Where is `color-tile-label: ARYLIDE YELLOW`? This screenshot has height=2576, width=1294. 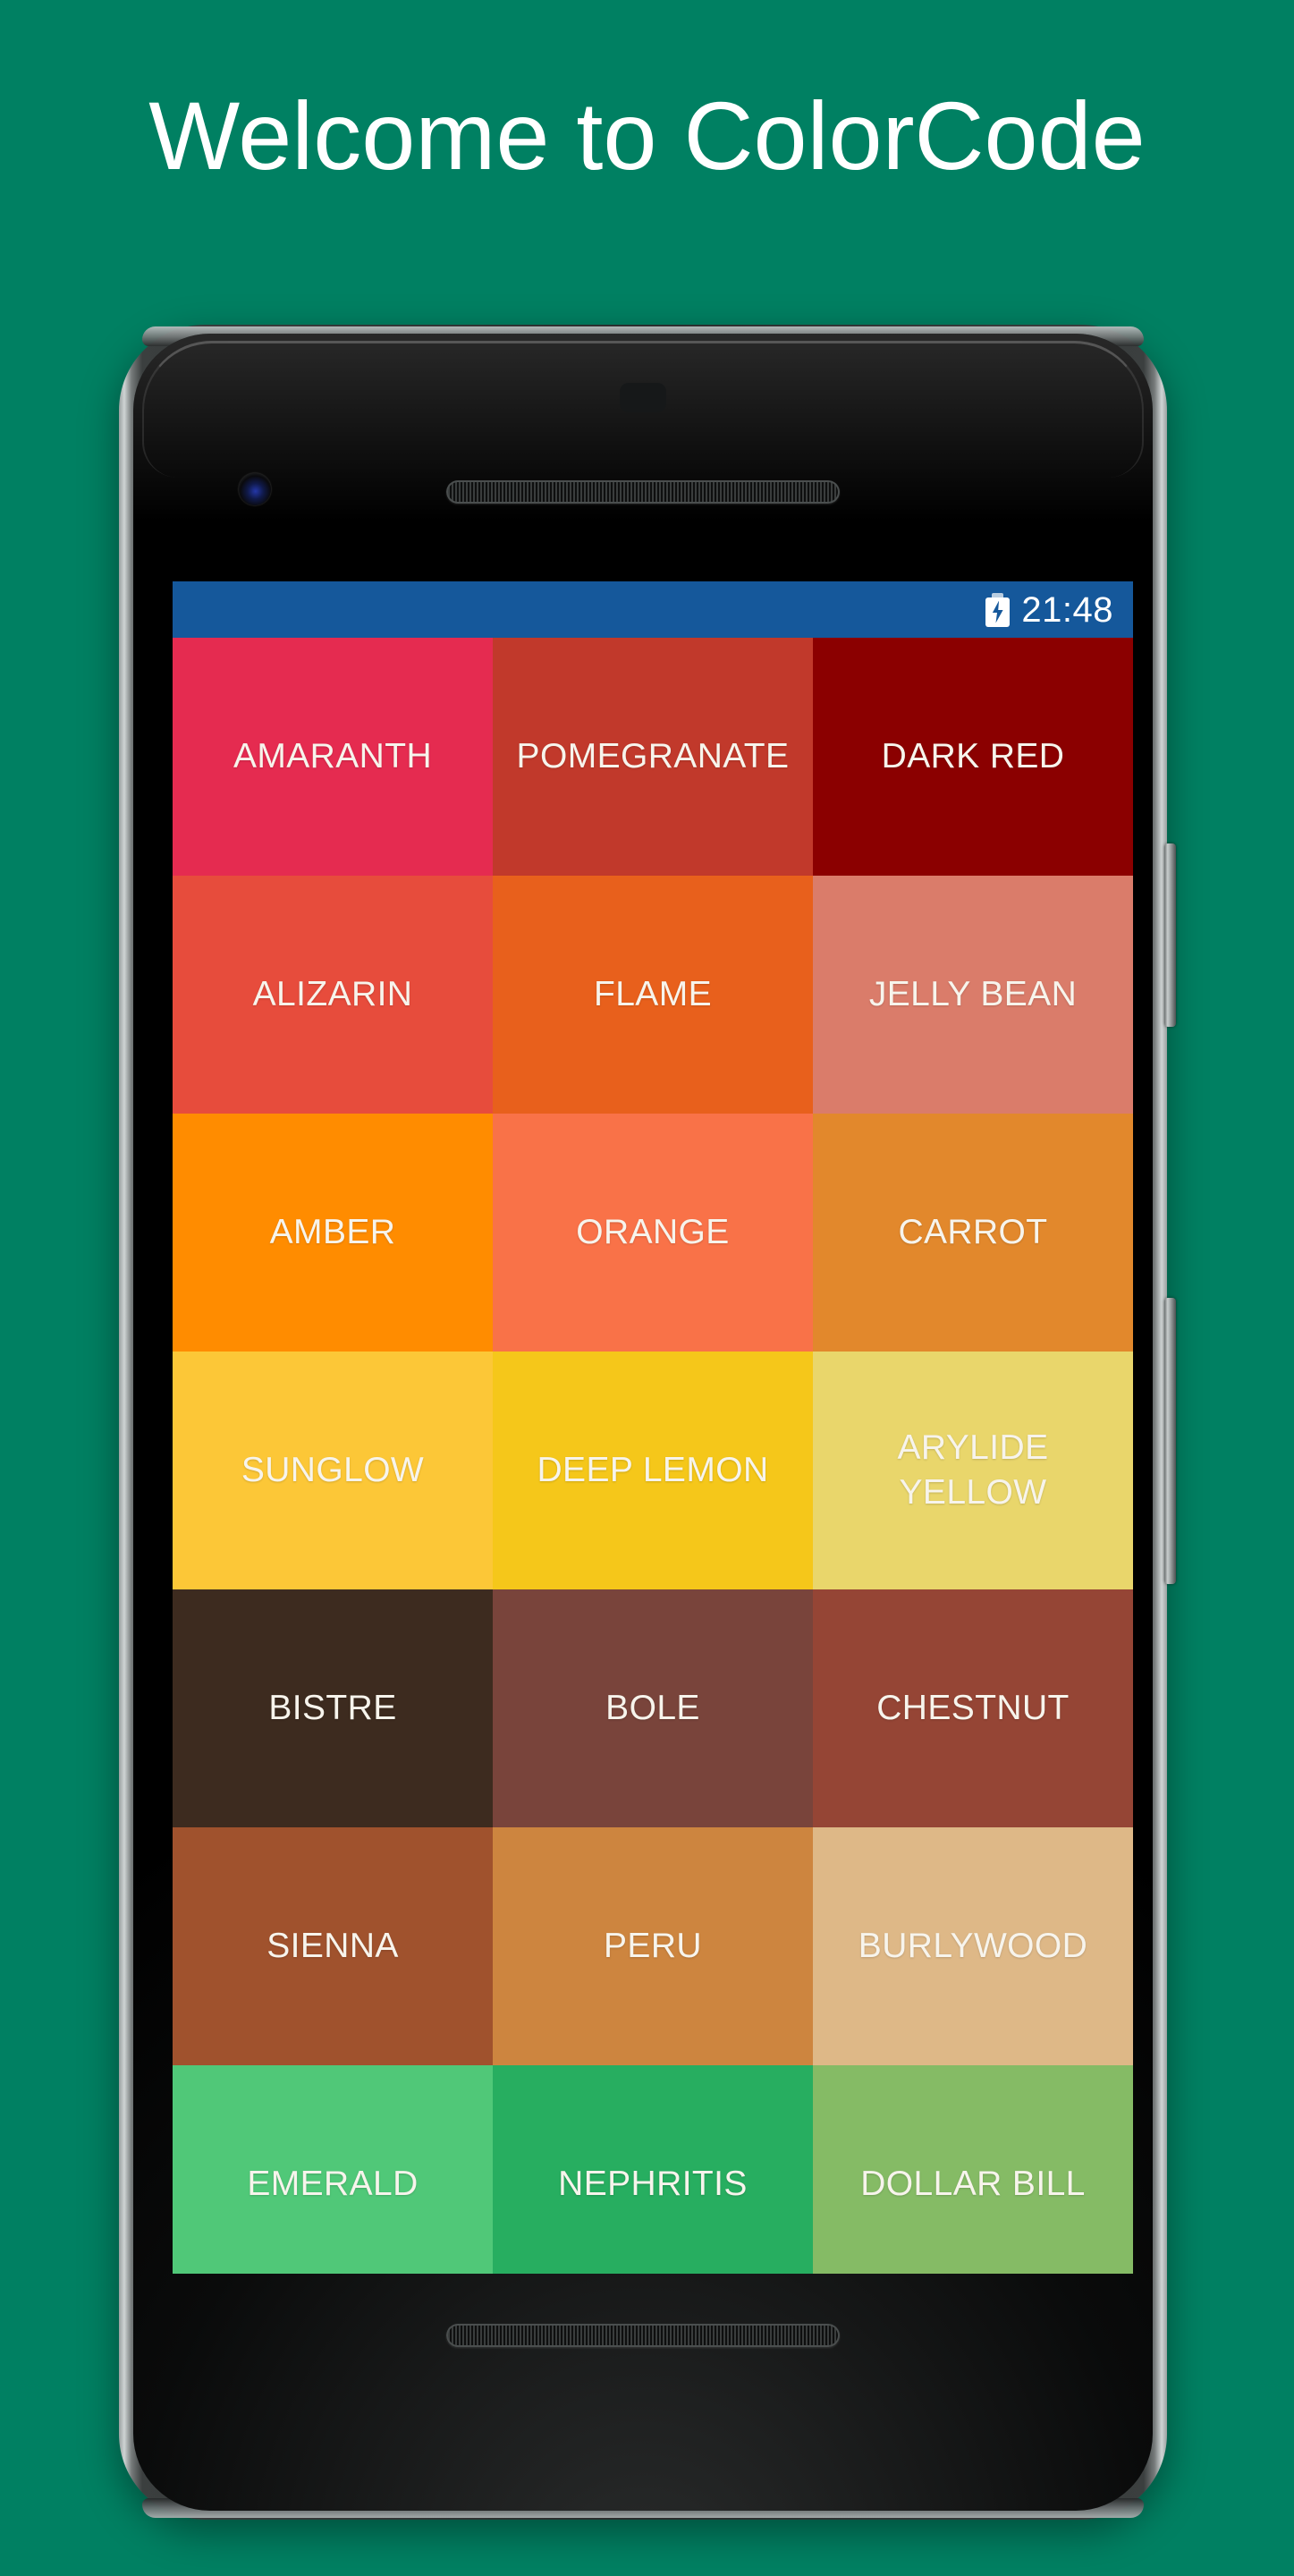
color-tile-label: ARYLIDE YELLOW is located at coordinates (973, 1470).